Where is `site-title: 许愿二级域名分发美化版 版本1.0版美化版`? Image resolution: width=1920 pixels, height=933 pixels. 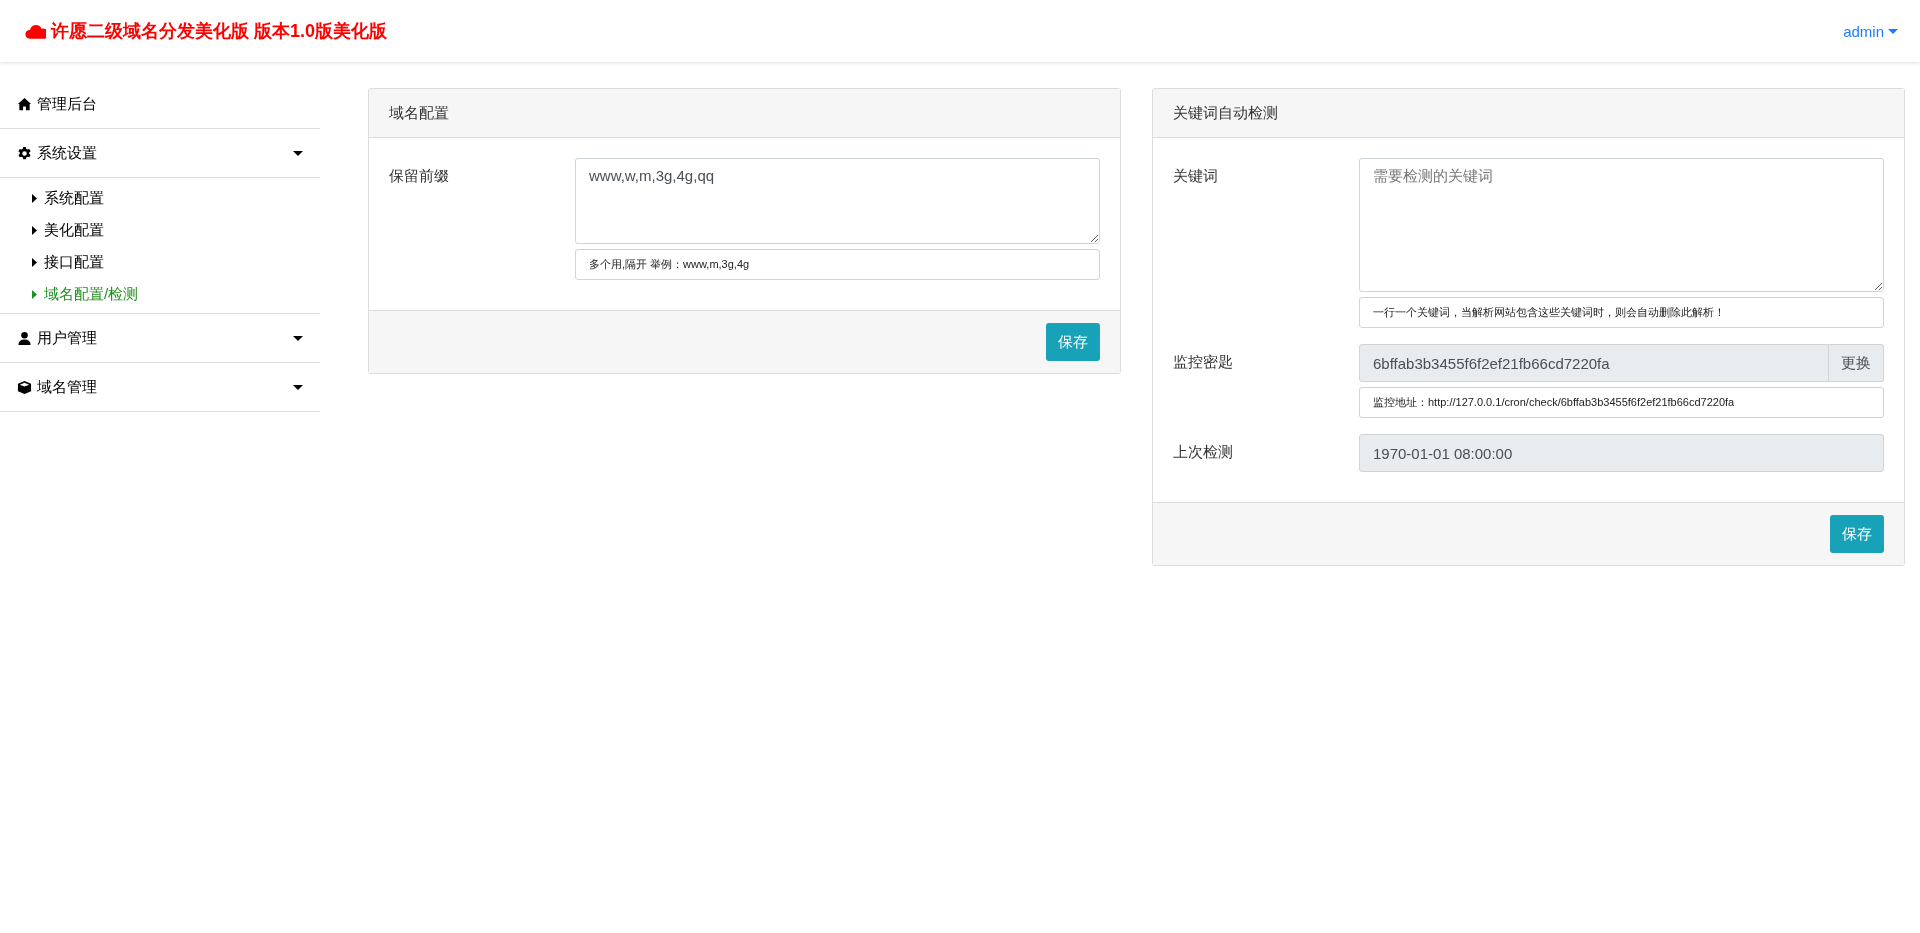
site-title: 许愿二级域名分发美化版 版本1.0版美化版 is located at coordinates (219, 31).